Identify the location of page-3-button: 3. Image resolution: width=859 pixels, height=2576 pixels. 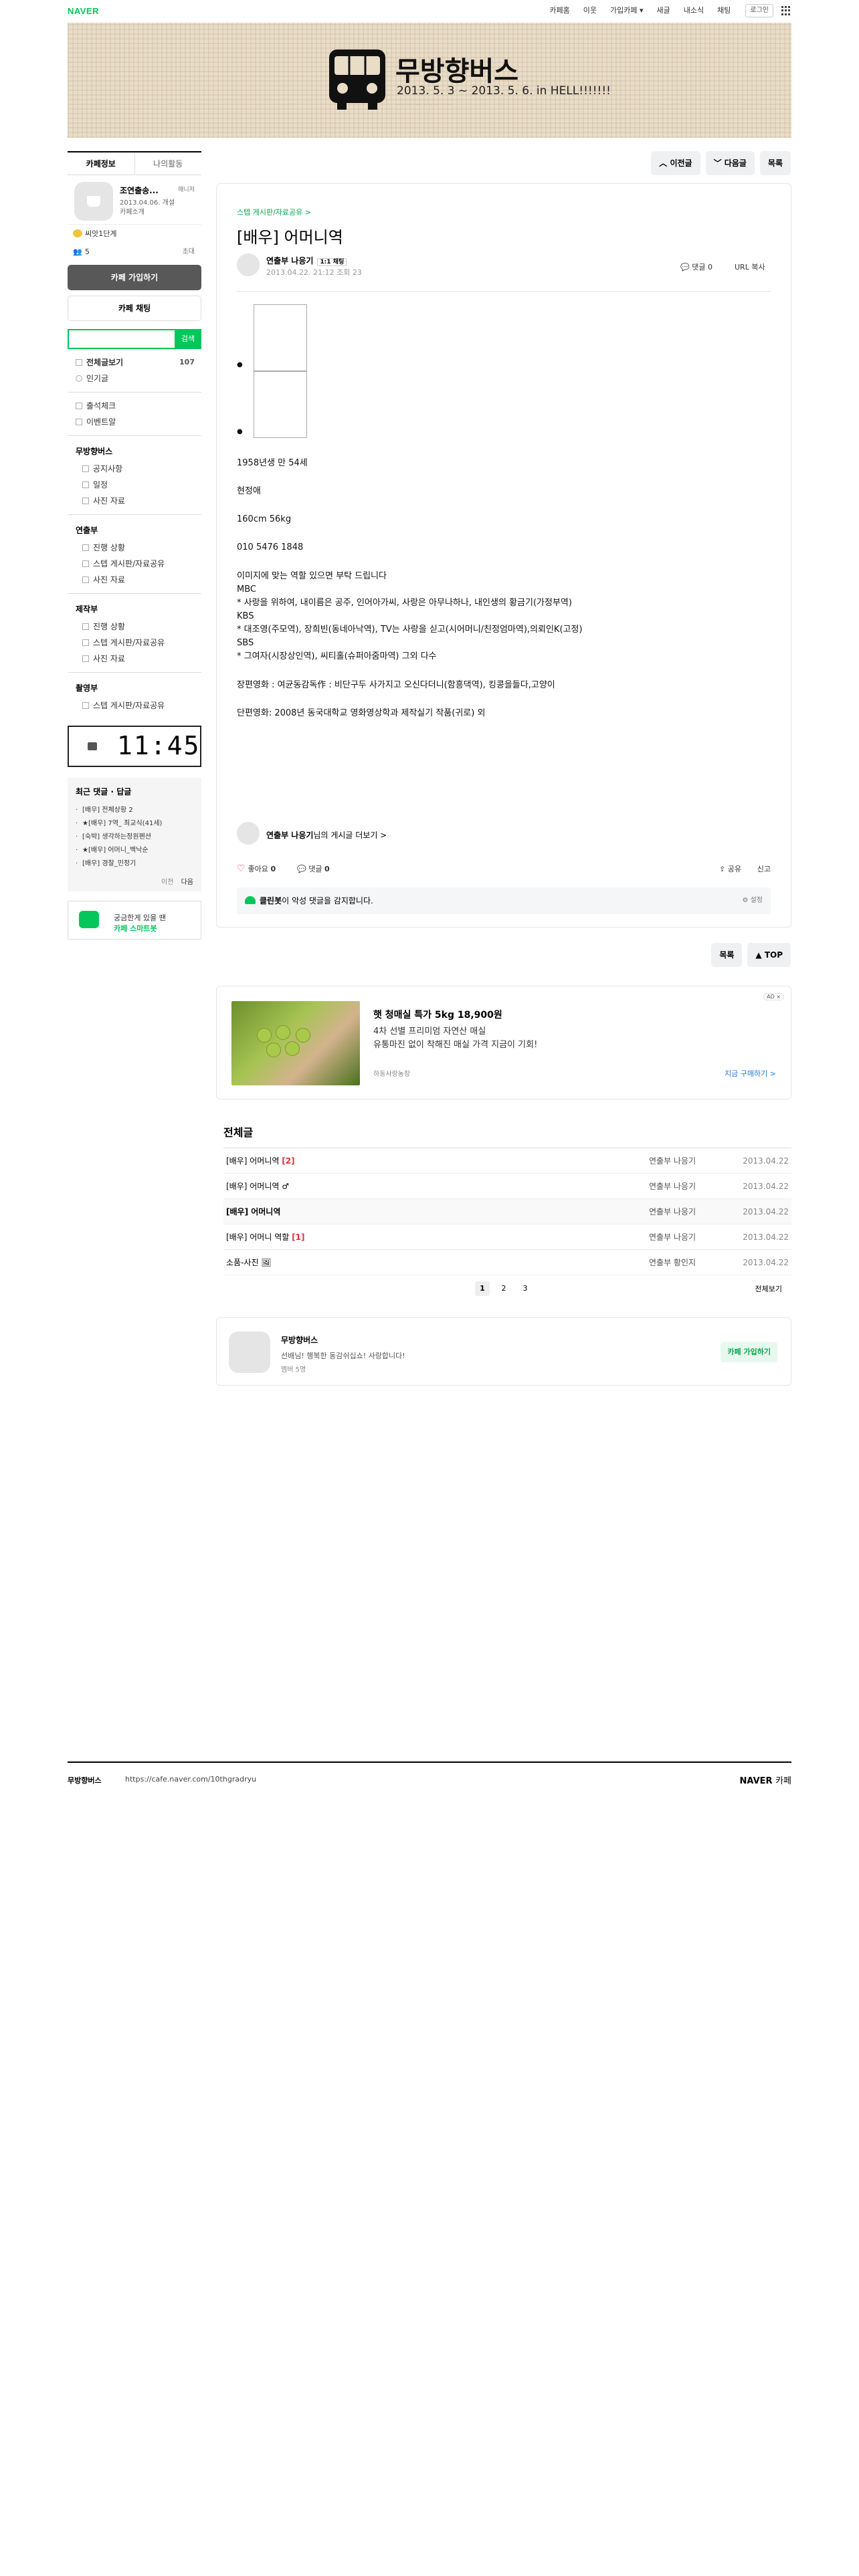
(525, 1288).